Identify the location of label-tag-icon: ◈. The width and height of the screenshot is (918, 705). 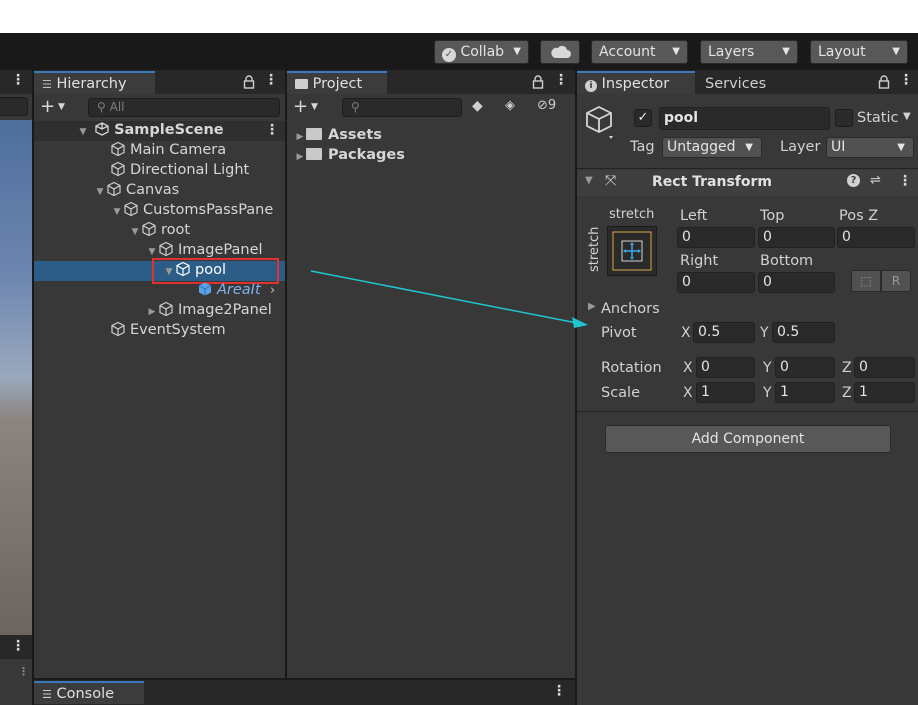
(510, 105).